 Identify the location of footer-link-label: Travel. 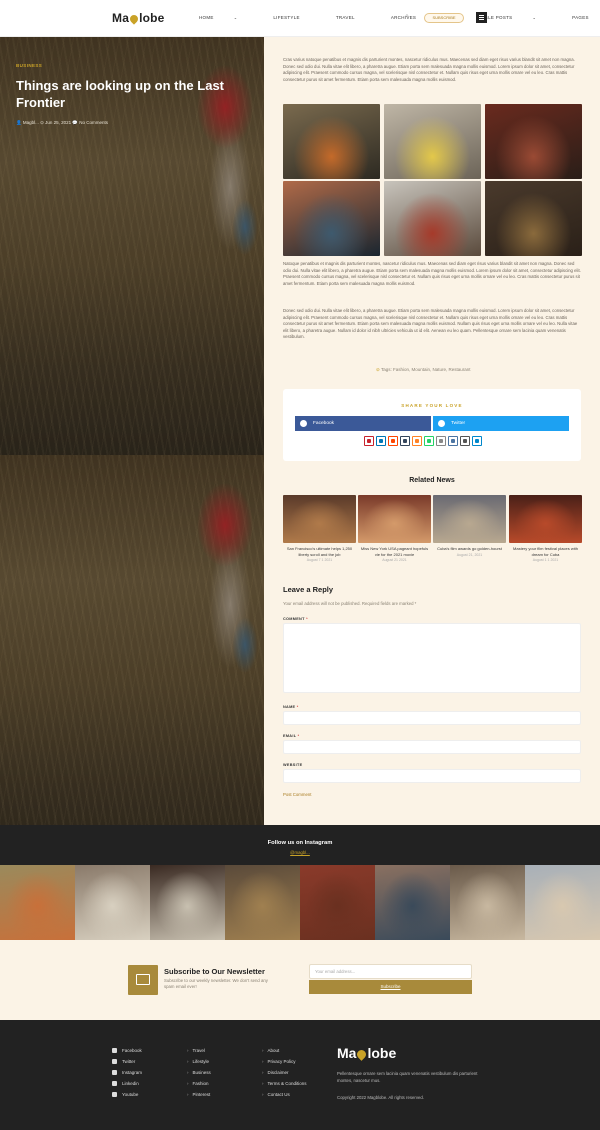
(198, 1050).